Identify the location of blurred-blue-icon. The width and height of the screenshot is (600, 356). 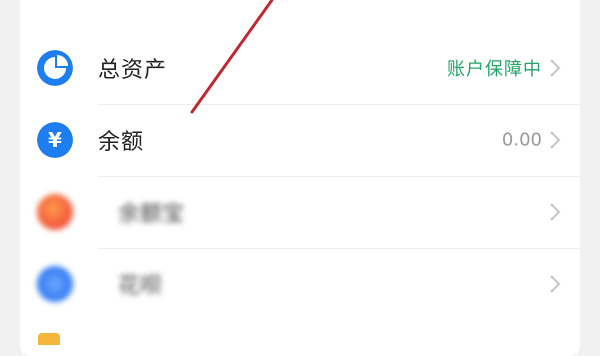
(55, 284).